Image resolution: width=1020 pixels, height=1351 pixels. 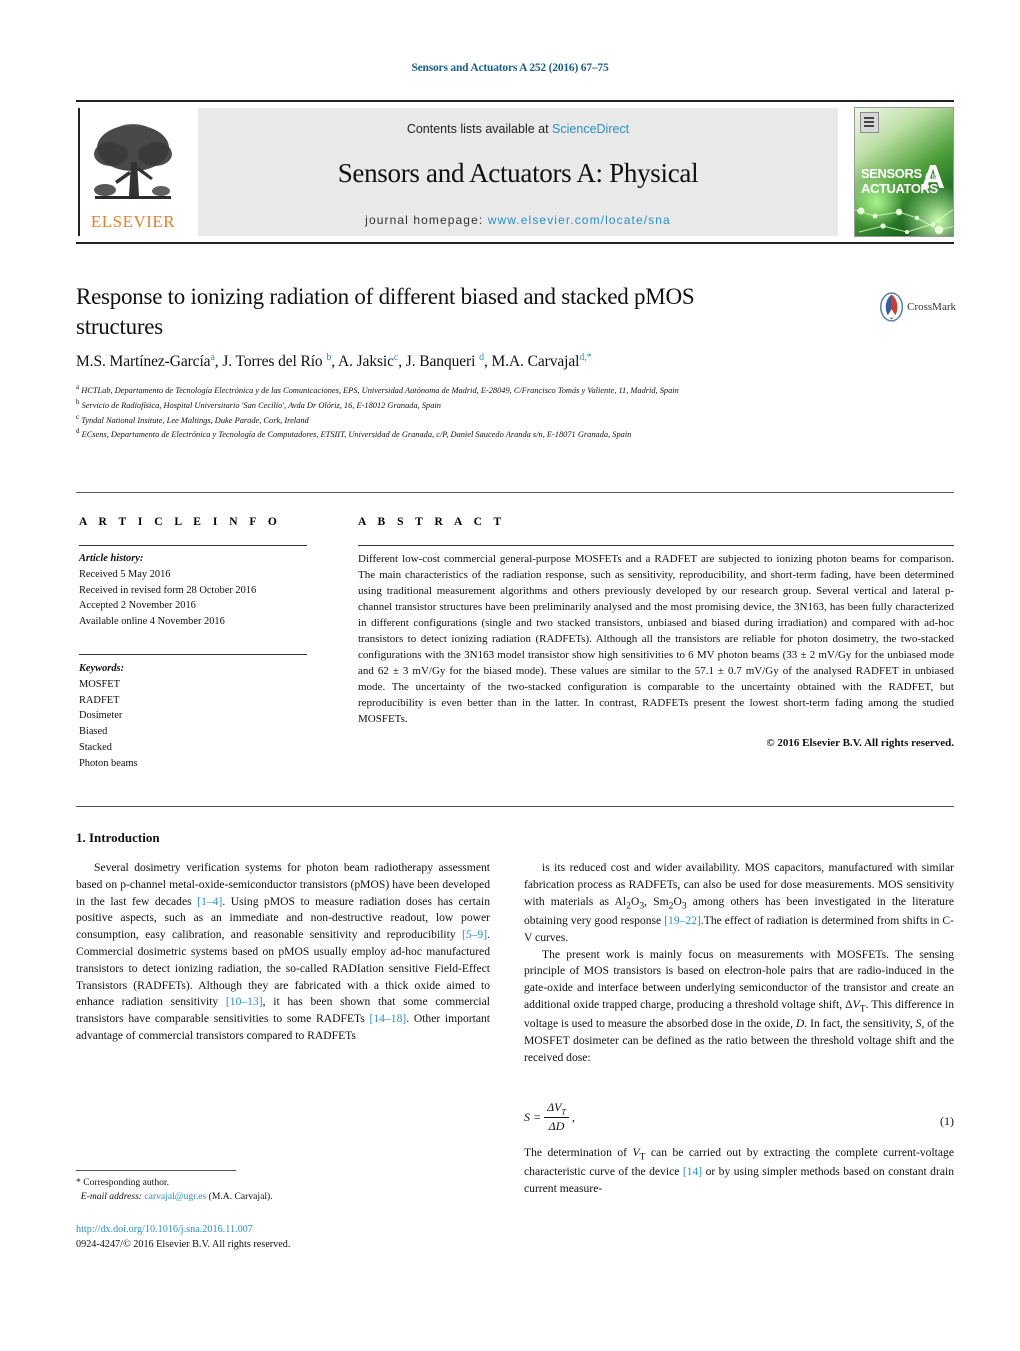 What do you see at coordinates (152, 622) in the screenshot?
I see `history-item: Available online 4 November 2016` at bounding box center [152, 622].